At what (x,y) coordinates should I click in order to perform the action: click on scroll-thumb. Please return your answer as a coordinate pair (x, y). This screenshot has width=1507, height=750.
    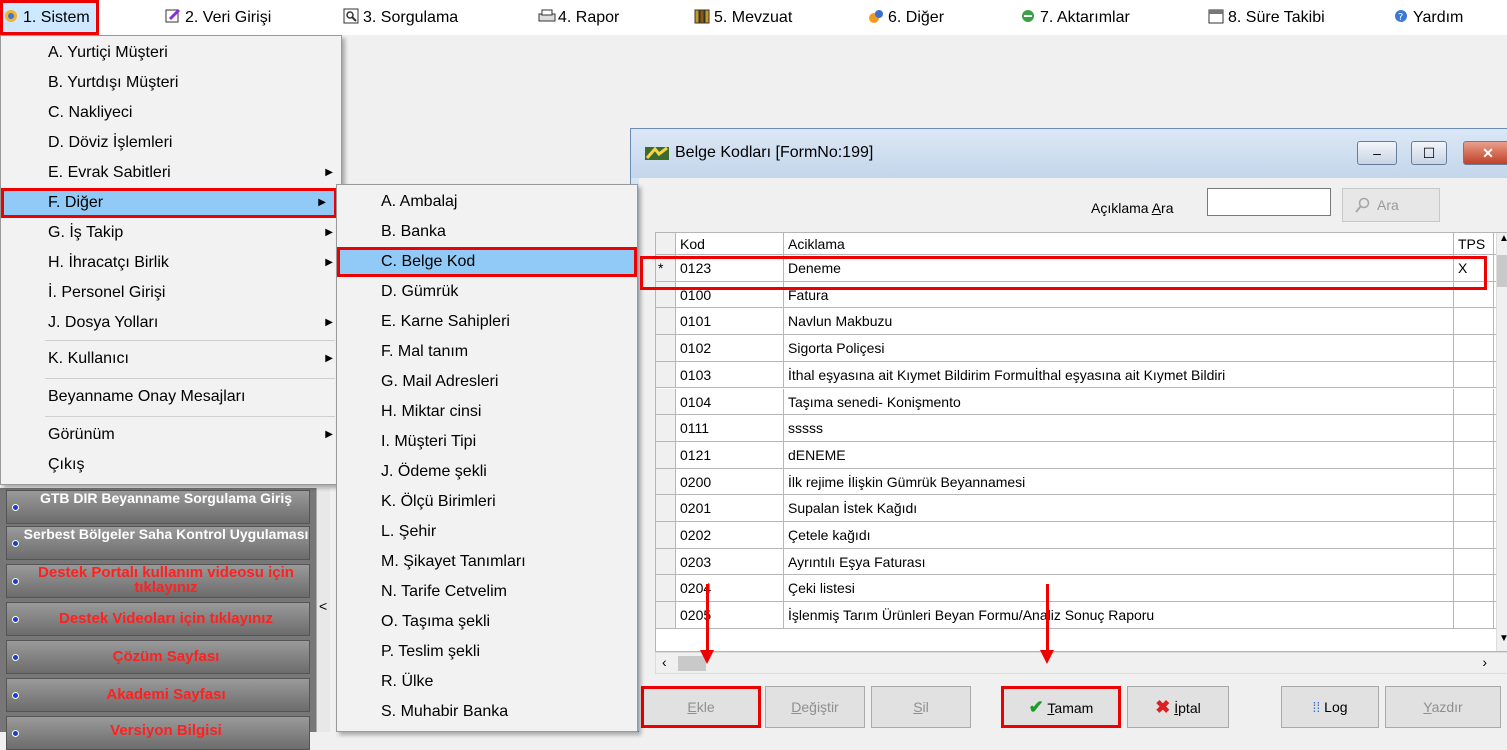
    Looking at the image, I should click on (1502, 271).